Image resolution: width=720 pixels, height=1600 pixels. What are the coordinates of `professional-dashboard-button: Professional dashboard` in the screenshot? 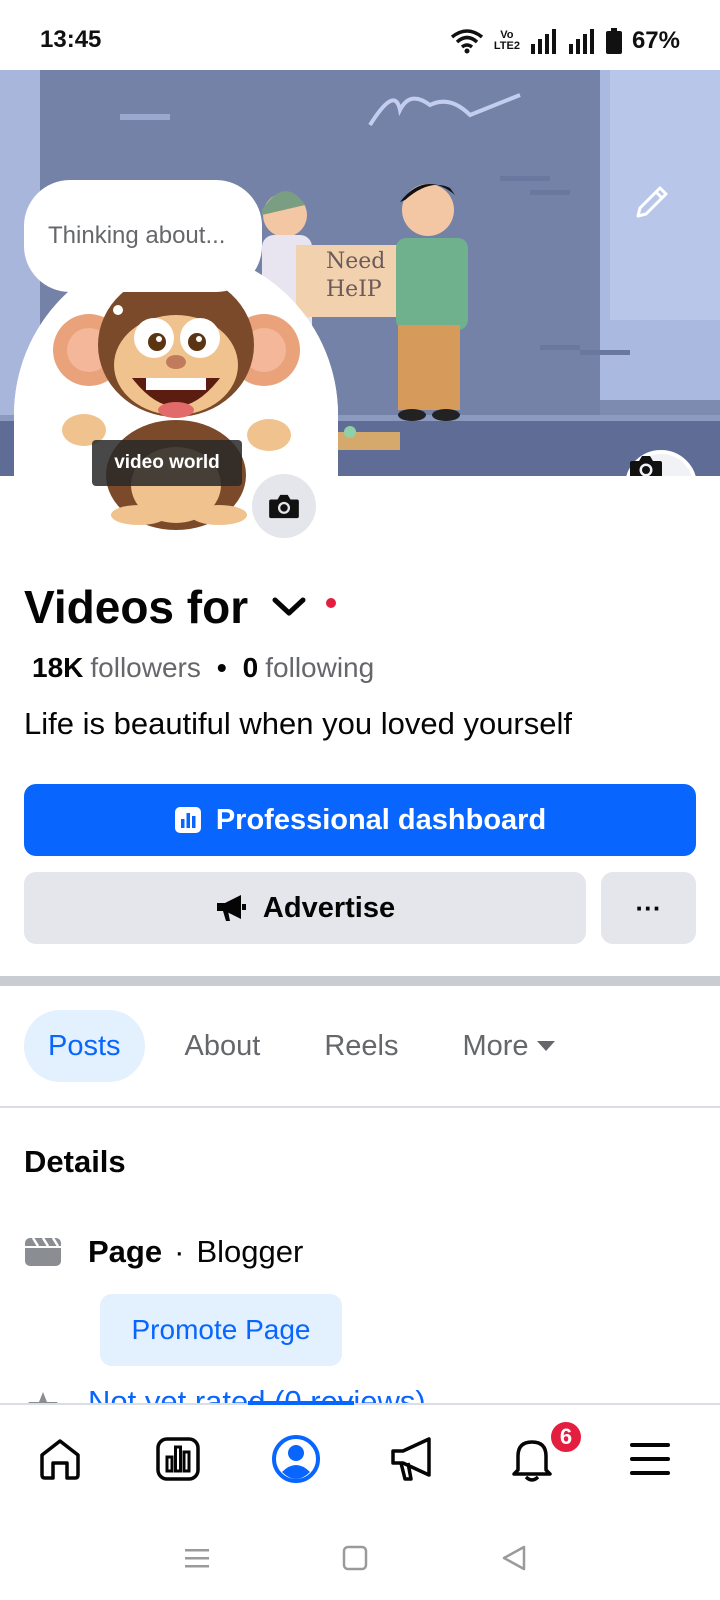 It's located at (360, 820).